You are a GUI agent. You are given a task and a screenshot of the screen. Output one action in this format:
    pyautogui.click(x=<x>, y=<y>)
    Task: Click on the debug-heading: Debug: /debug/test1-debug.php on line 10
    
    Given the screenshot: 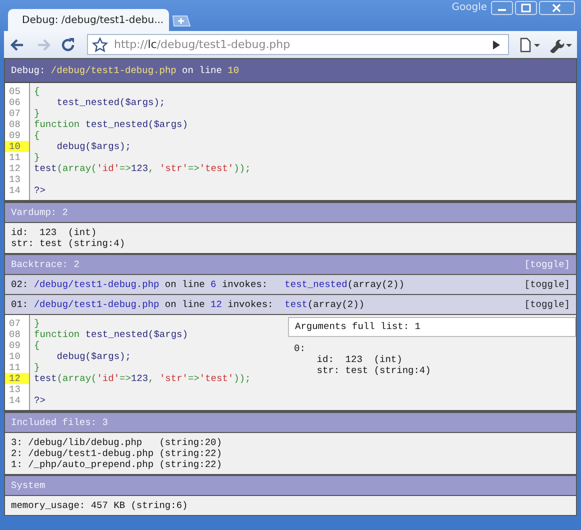 What is the action you would take?
    pyautogui.click(x=290, y=71)
    